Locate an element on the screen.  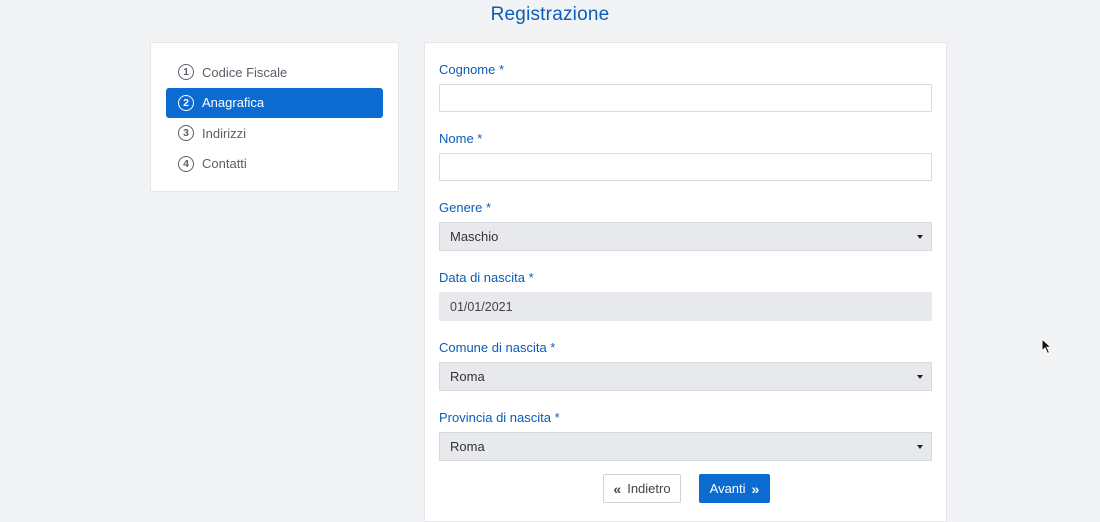
back-button-label: Indietro is located at coordinates (649, 488).